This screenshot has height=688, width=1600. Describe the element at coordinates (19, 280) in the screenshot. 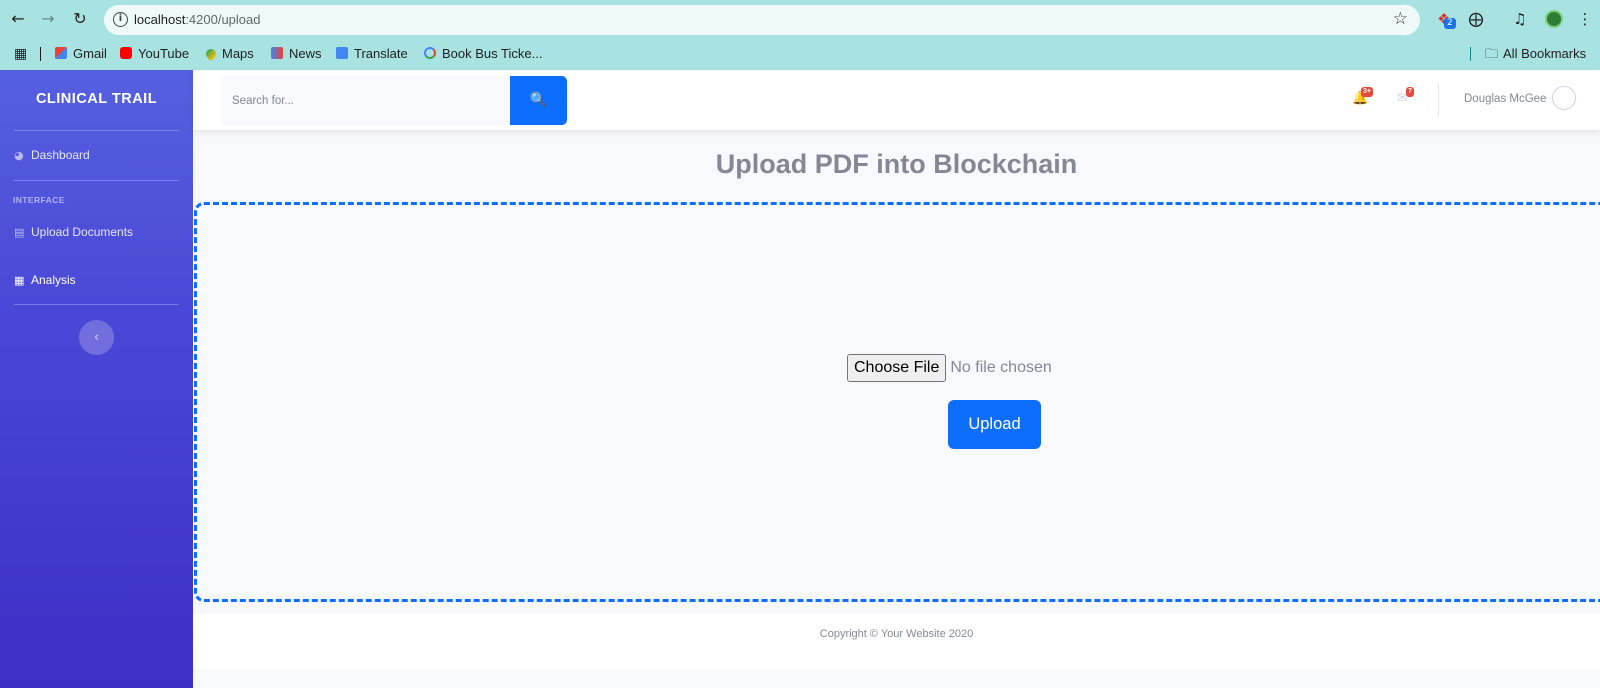

I see `table-icon: ▦` at that location.